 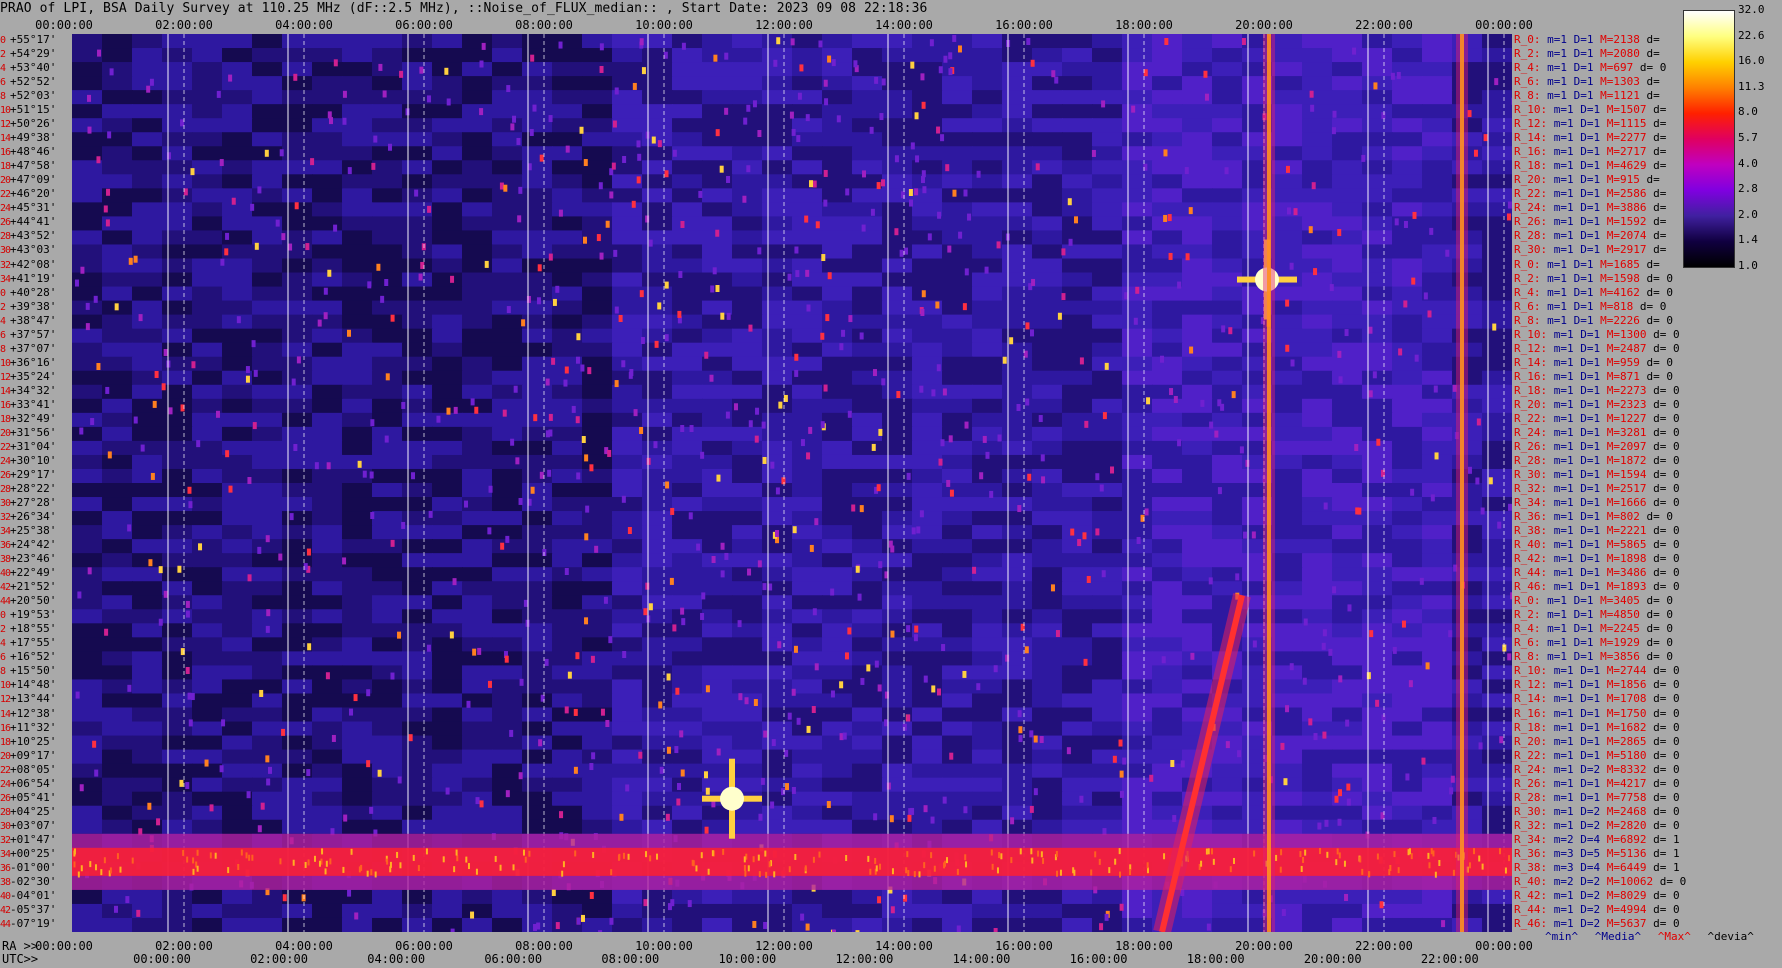 I want to click on stat-max: M=959, so click(x=1620, y=362).